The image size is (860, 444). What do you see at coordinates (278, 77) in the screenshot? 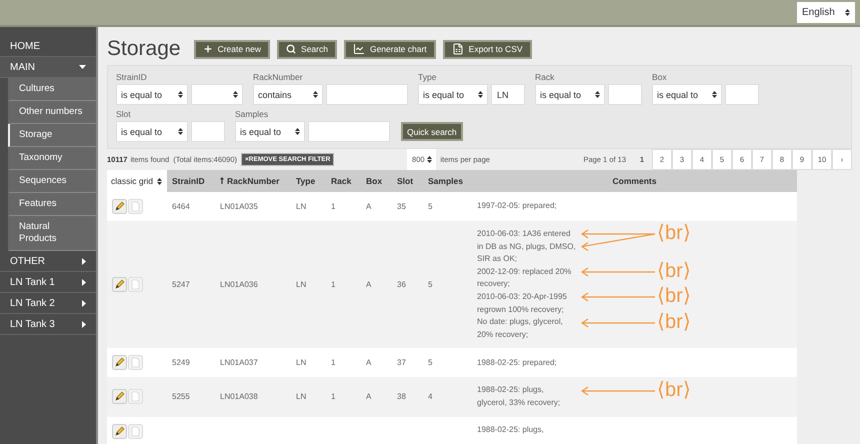
I see `filter-label: RackNumber` at bounding box center [278, 77].